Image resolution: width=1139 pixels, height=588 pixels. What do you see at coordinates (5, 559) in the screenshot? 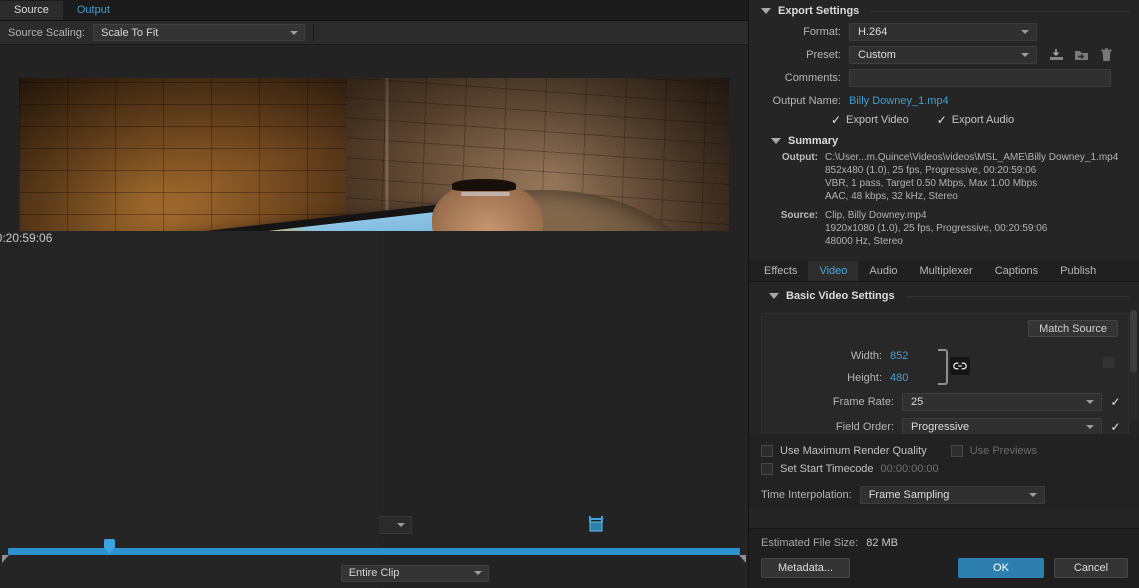
I see `range-start-handle` at bounding box center [5, 559].